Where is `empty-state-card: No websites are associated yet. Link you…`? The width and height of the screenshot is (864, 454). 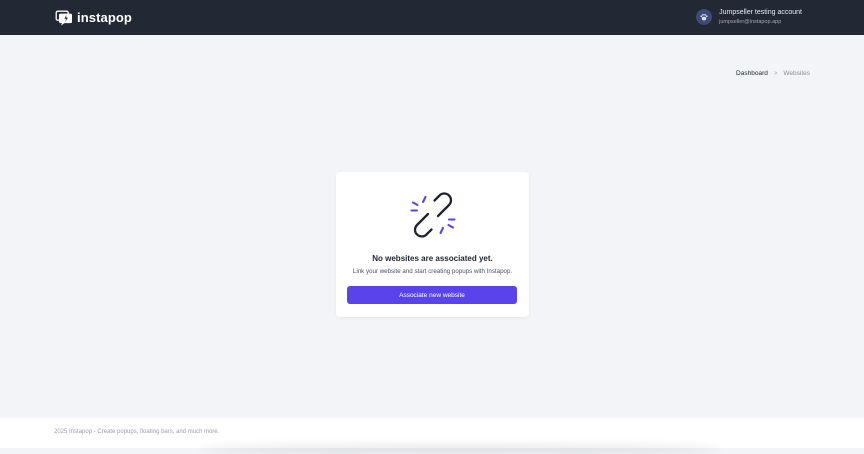 empty-state-card: No websites are associated yet. Link you… is located at coordinates (432, 244).